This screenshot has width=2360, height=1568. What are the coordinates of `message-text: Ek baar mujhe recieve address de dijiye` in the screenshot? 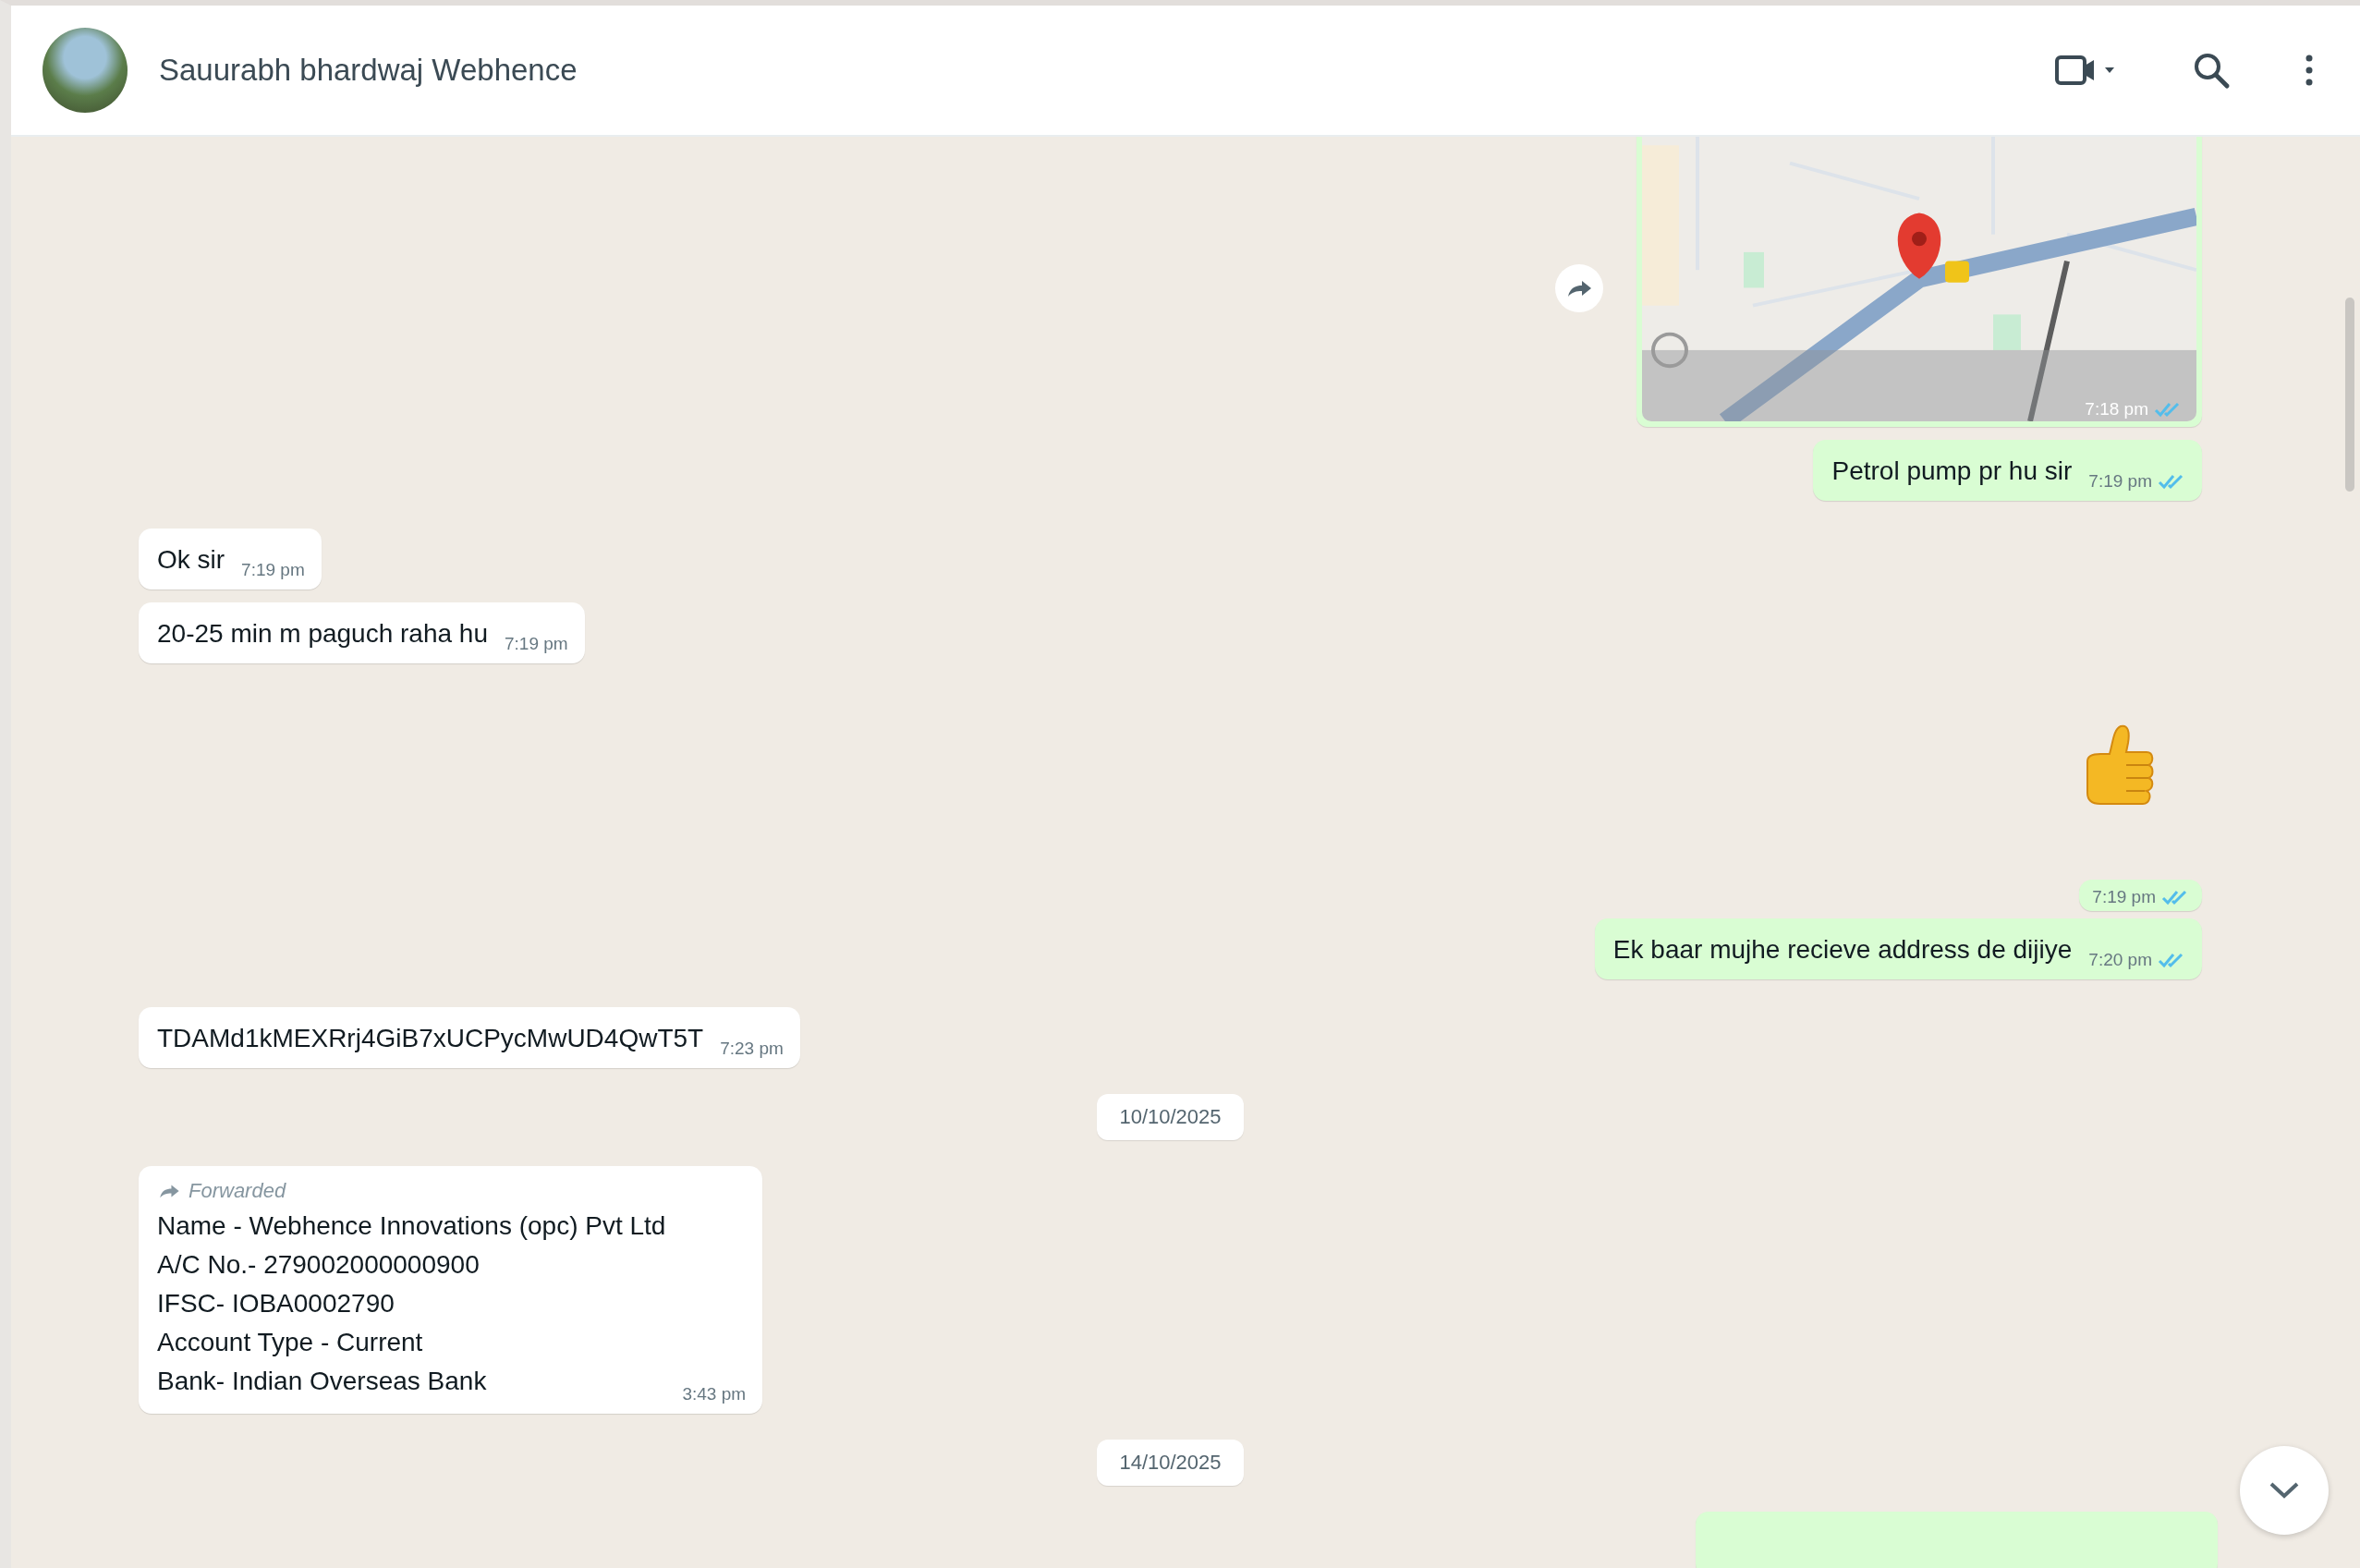 It's located at (1843, 950).